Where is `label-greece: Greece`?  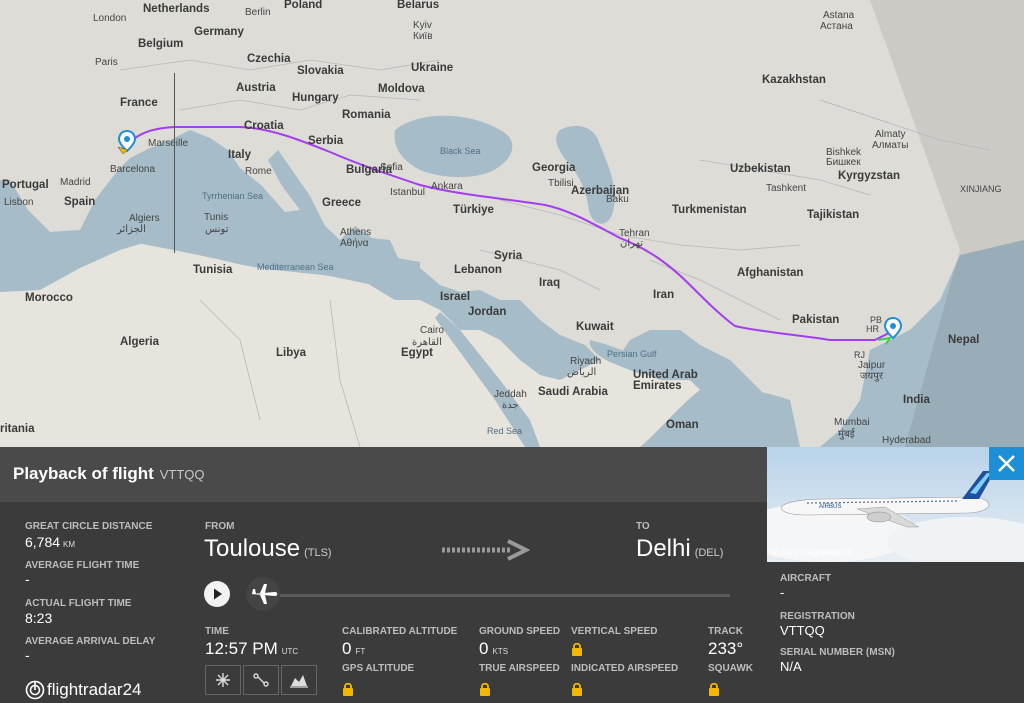 label-greece: Greece is located at coordinates (342, 203).